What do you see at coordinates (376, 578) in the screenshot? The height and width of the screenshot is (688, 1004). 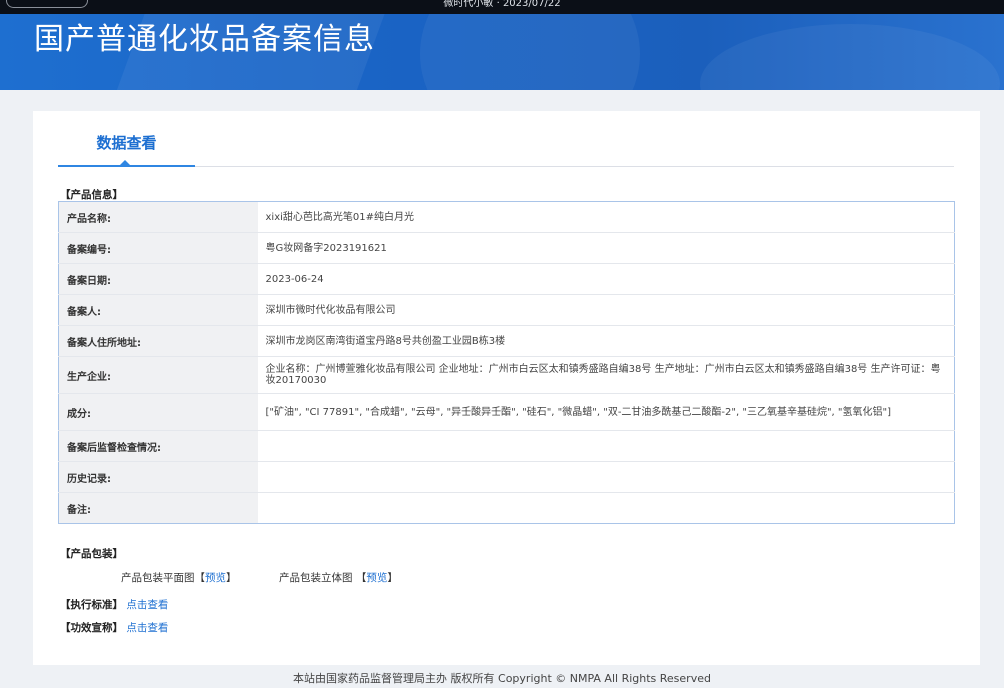 I see `solid-preview-link: 预览` at bounding box center [376, 578].